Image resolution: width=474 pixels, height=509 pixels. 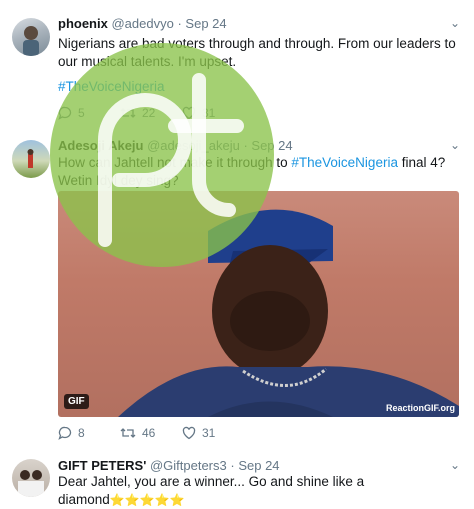 I want to click on retweet-button: 22, so click(x=151, y=113).